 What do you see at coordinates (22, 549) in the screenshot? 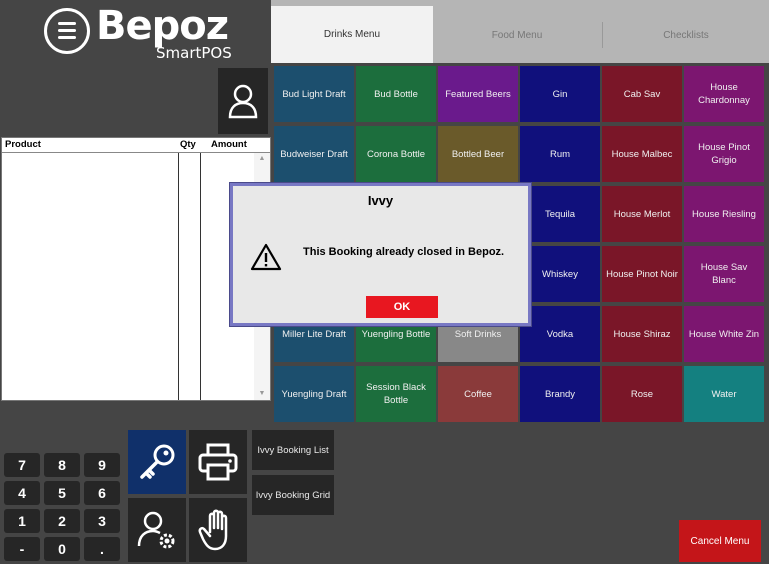
I see `numpad-key: -` at bounding box center [22, 549].